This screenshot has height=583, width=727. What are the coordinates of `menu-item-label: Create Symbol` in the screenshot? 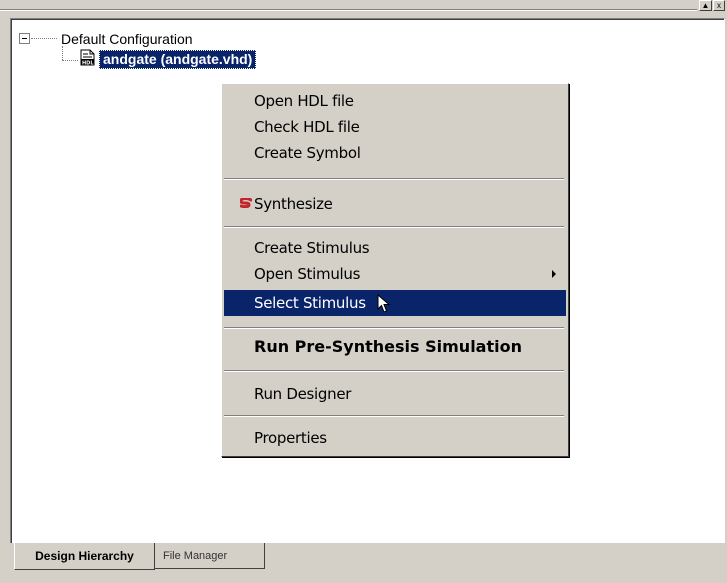 It's located at (307, 153).